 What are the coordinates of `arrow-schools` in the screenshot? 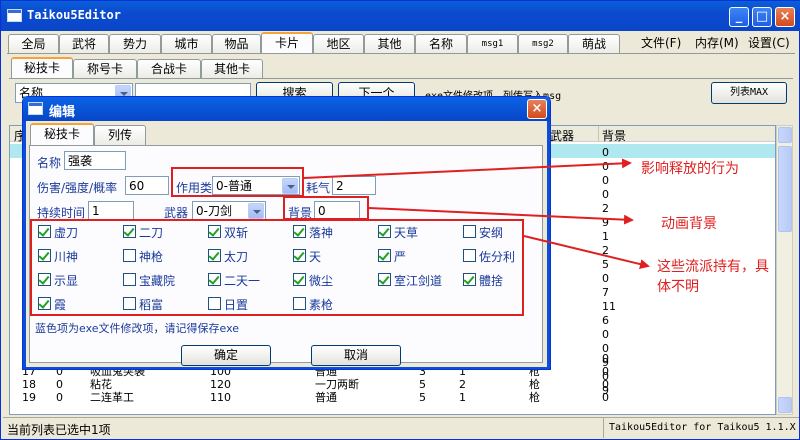 It's located at (586, 252).